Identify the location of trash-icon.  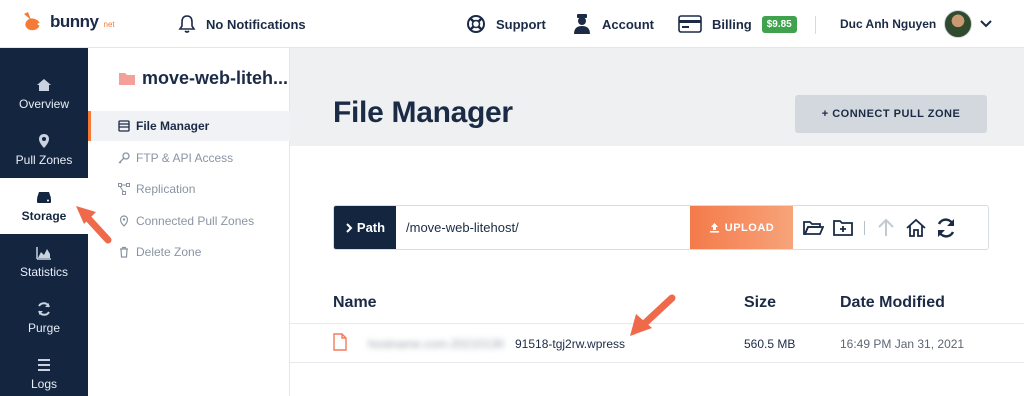
(124, 252).